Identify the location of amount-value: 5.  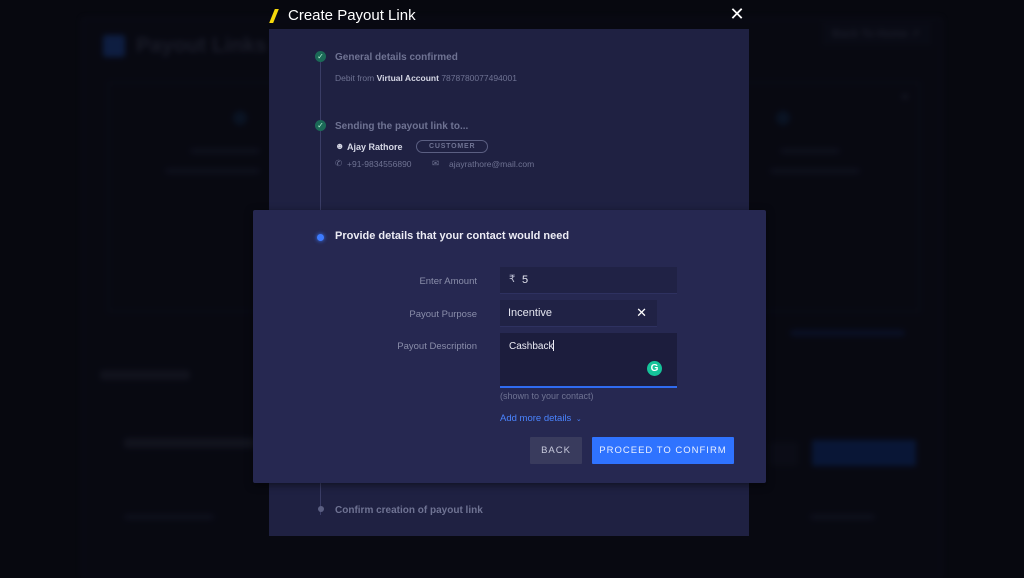
(525, 280).